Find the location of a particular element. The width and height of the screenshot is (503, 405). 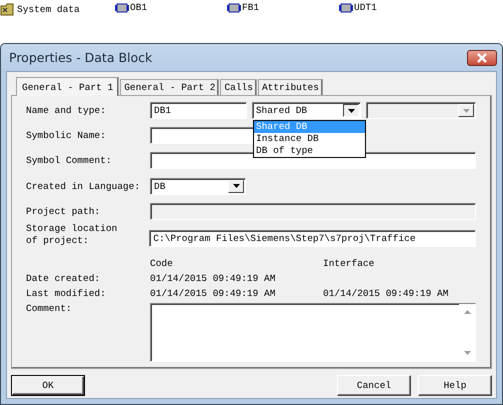

close-icon is located at coordinates (482, 57).